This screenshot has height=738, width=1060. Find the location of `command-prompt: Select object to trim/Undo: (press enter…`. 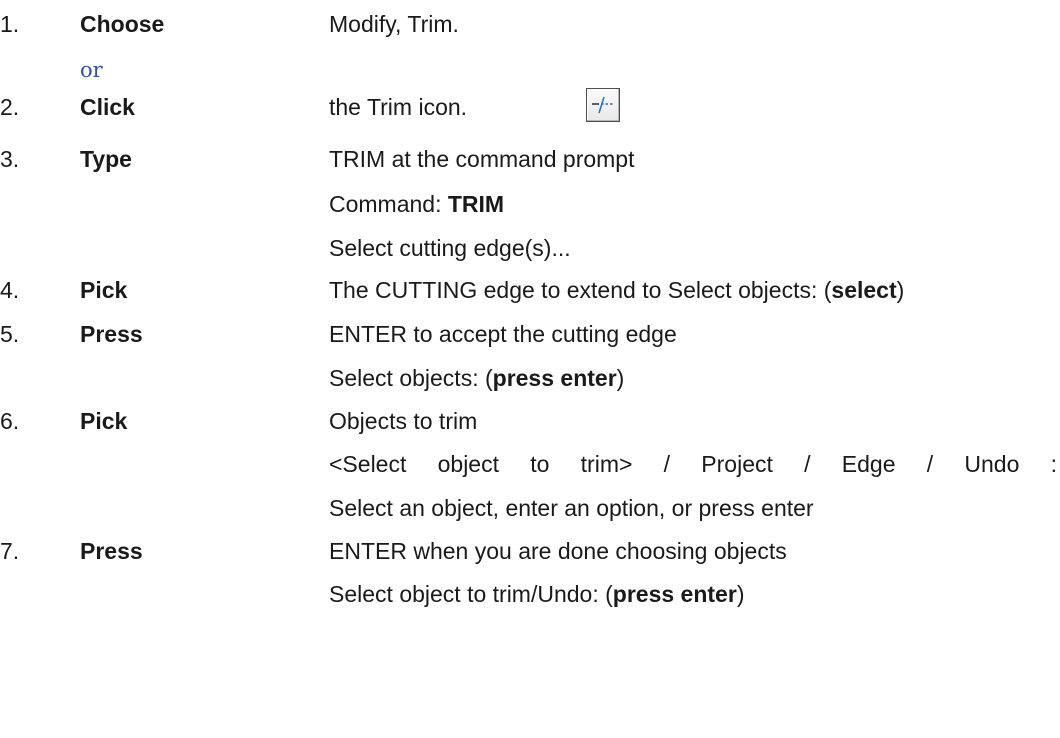

command-prompt: Select object to trim/Undo: (press enter… is located at coordinates (536, 594).